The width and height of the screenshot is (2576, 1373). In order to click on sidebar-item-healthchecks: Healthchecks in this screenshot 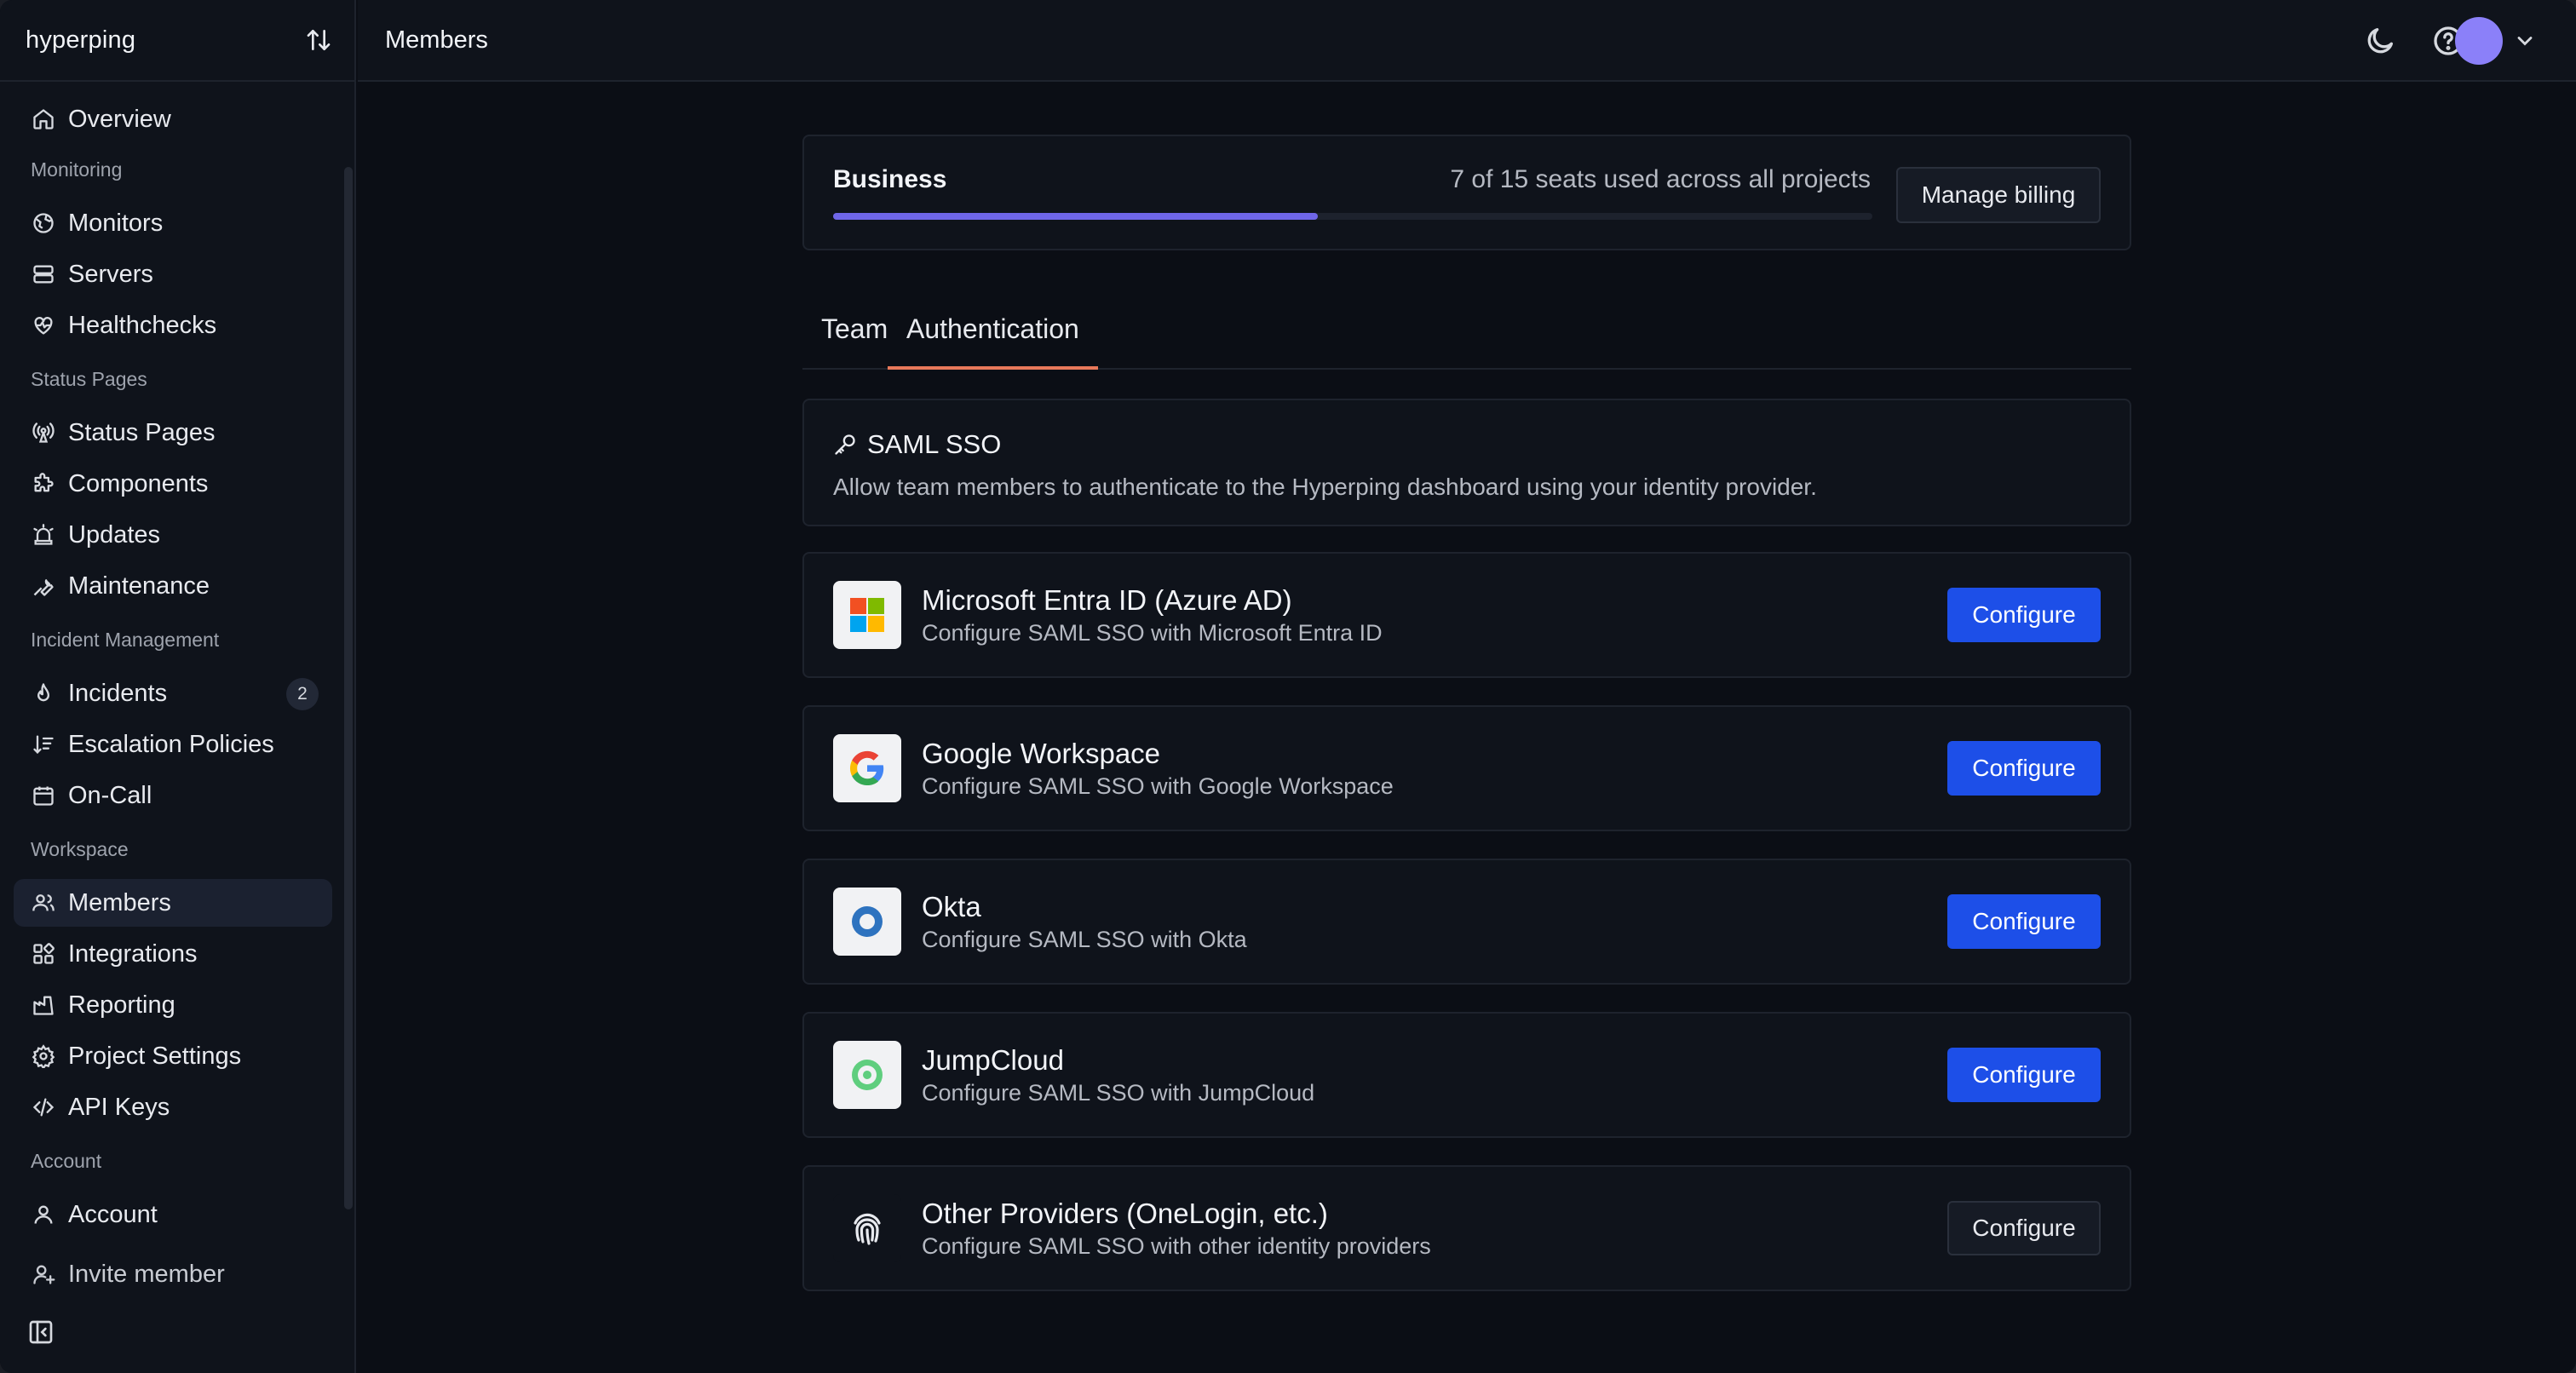, I will do `click(173, 325)`.